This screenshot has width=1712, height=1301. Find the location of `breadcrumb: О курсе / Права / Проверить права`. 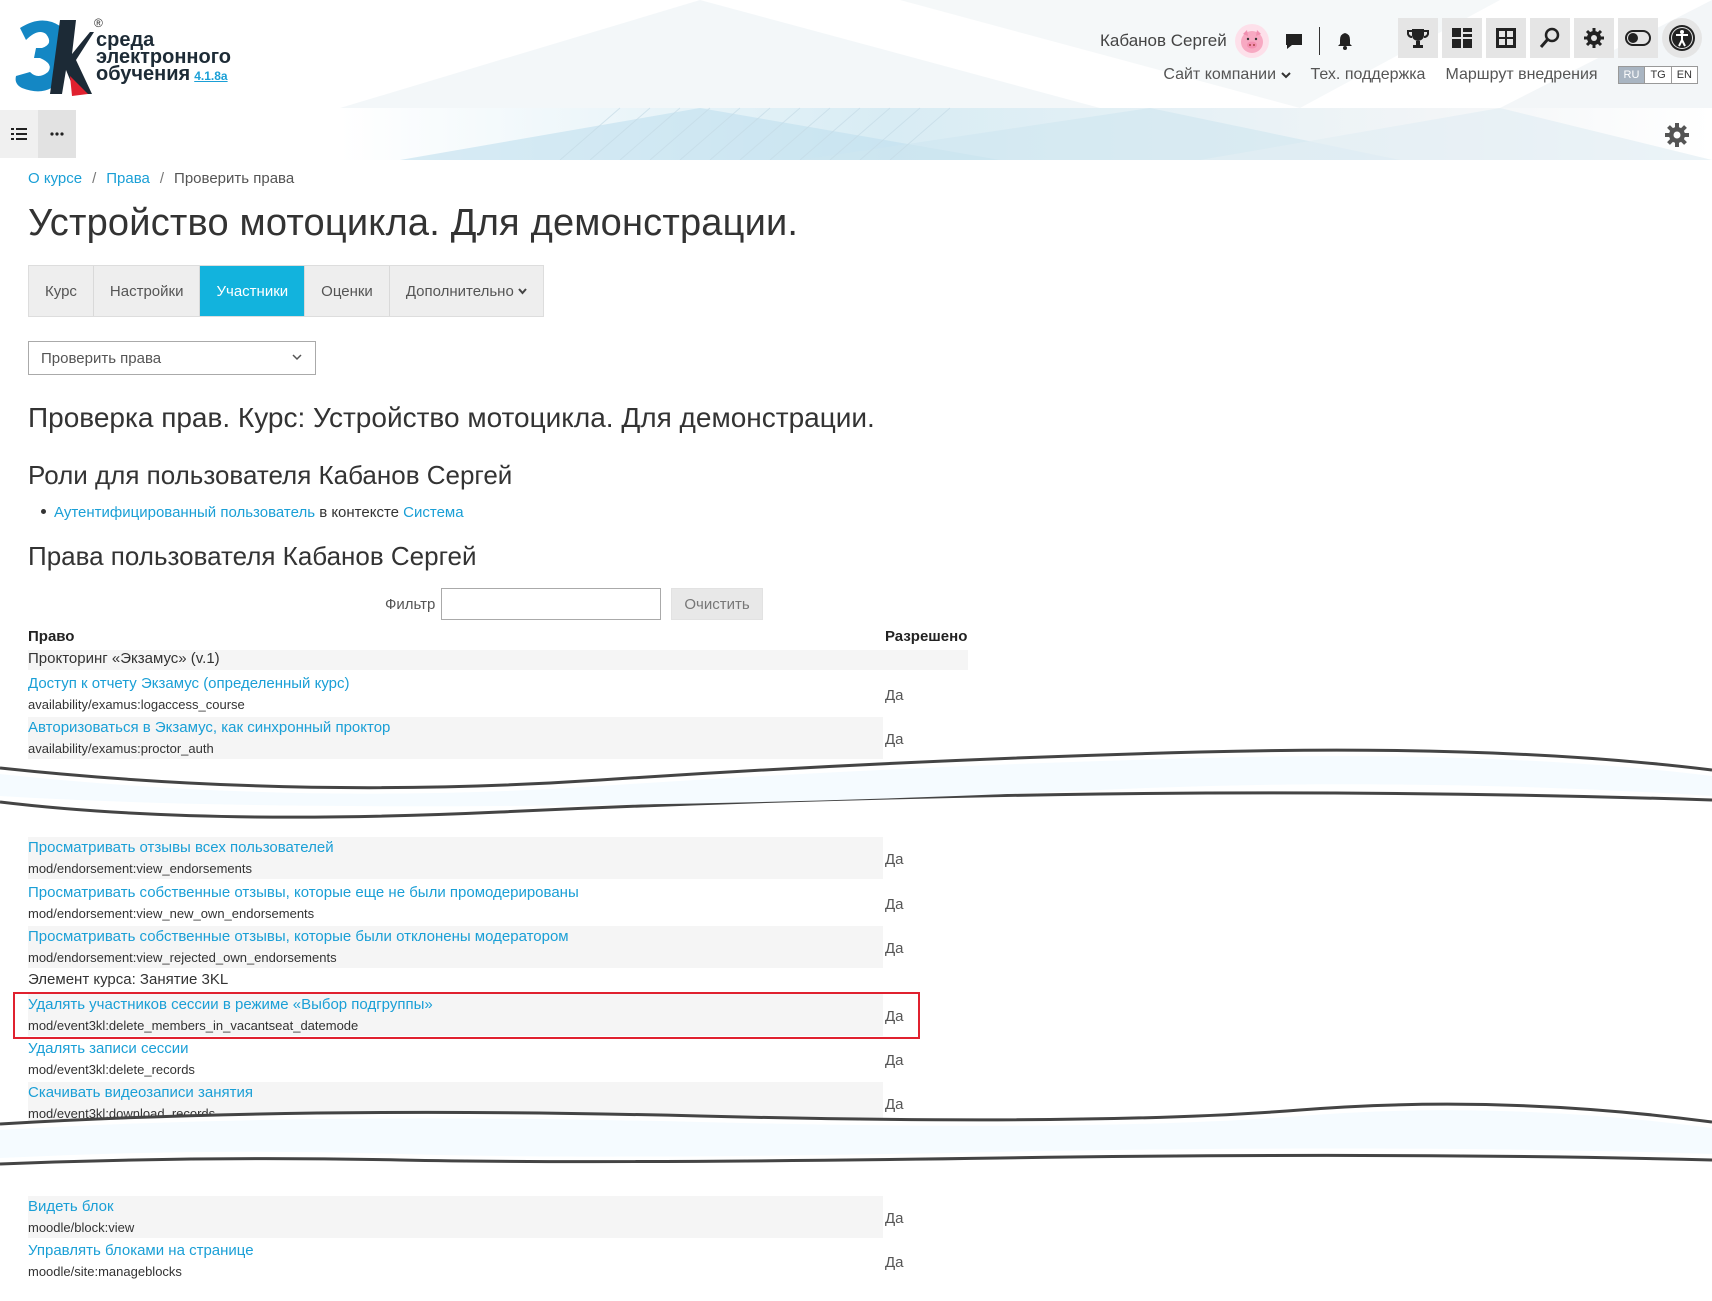

breadcrumb: О курсе / Права / Проверить права is located at coordinates (858, 178).